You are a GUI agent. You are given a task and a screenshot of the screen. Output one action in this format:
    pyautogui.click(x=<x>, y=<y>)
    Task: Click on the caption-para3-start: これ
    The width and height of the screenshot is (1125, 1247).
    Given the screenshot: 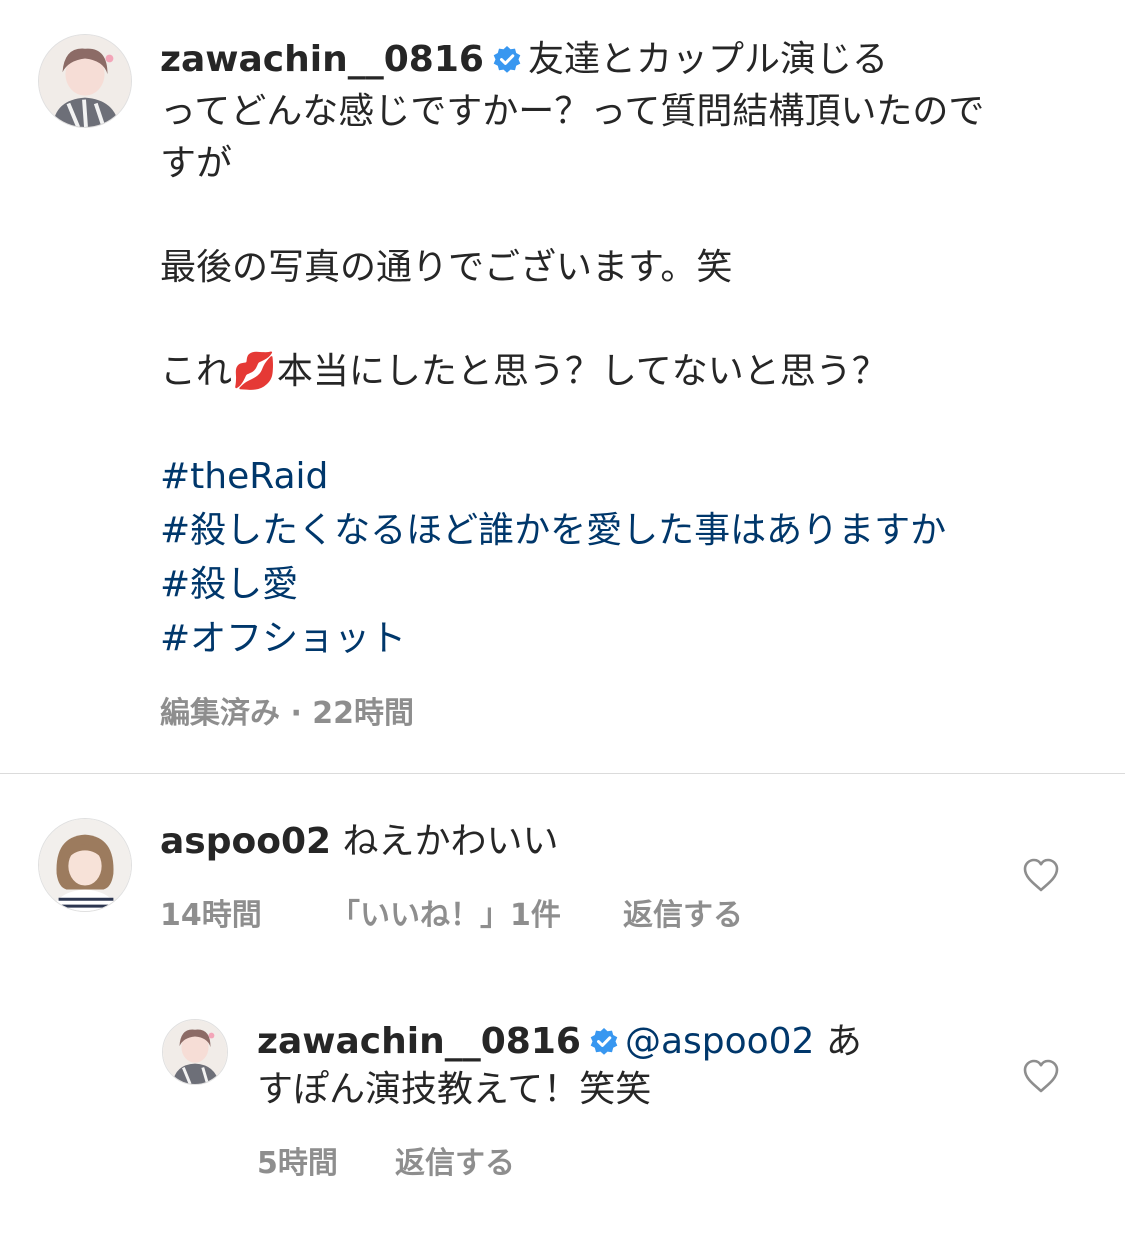 What is the action you would take?
    pyautogui.click(x=196, y=371)
    